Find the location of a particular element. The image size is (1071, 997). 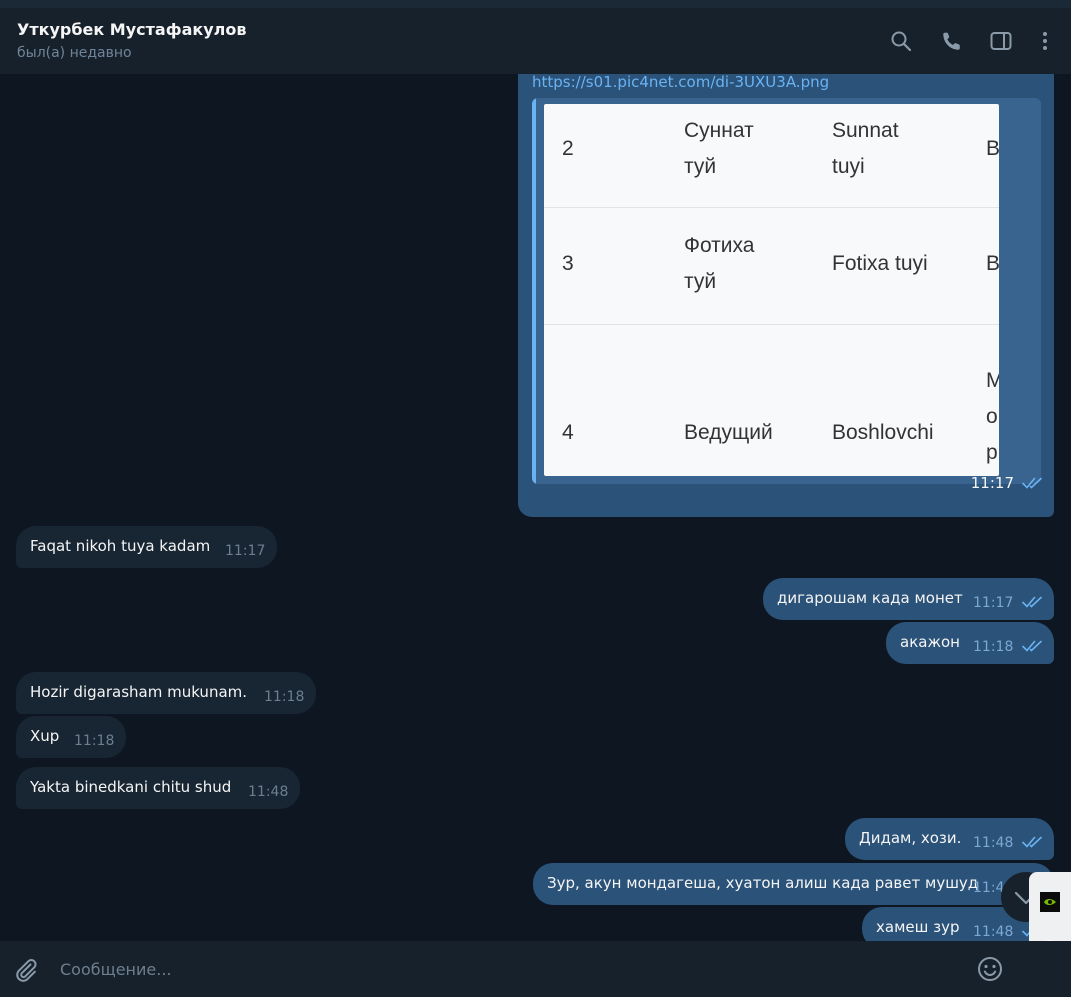

message-text: Xup is located at coordinates (45, 736).